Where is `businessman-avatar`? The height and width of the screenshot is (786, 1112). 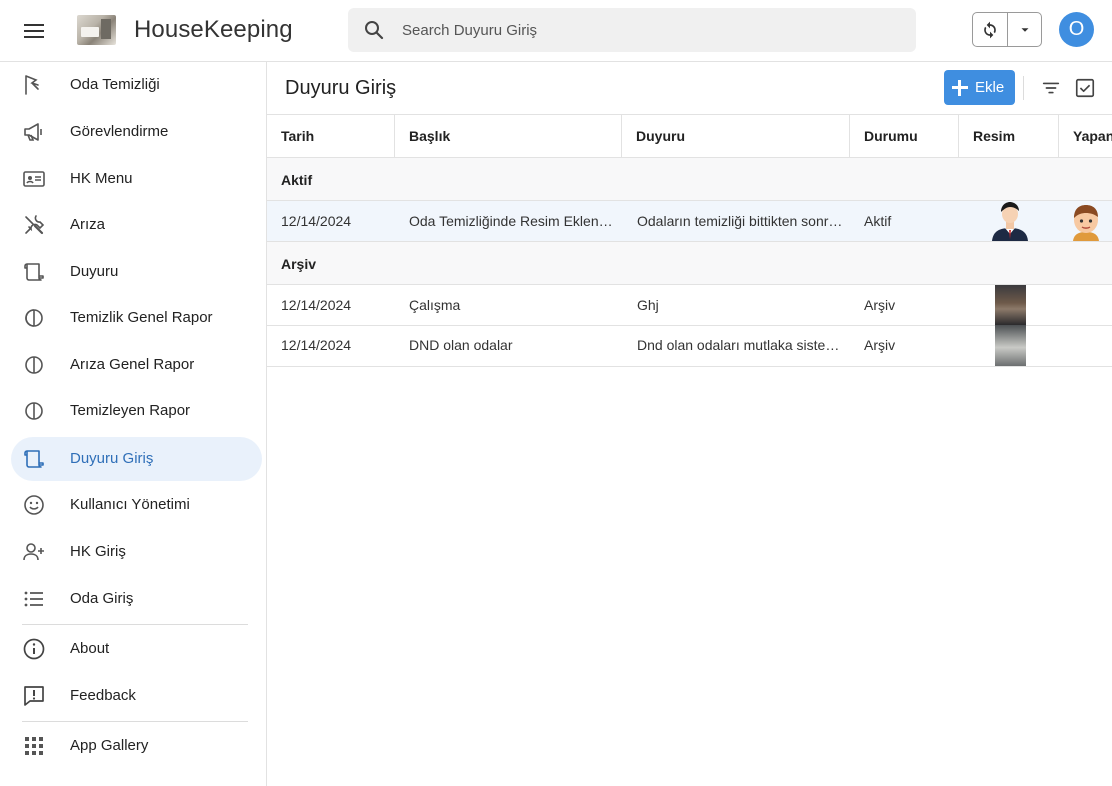 businessman-avatar is located at coordinates (1010, 221).